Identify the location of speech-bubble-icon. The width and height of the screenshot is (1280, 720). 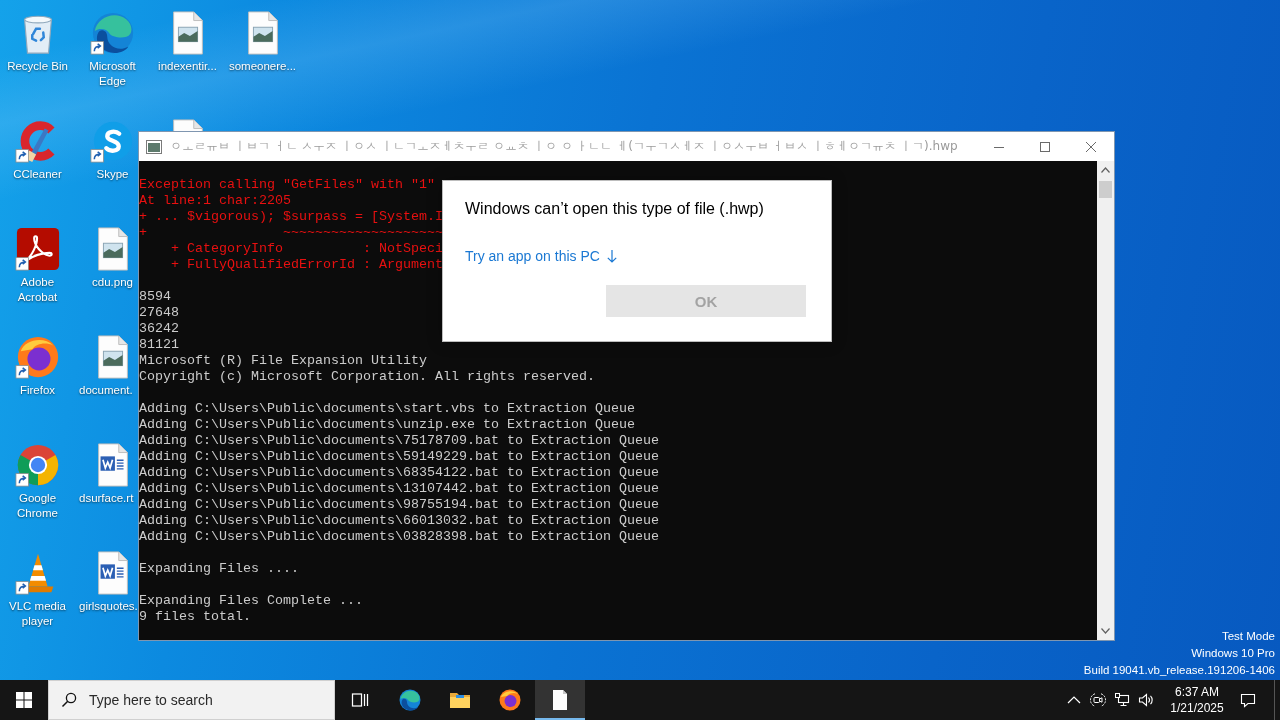
(1248, 700).